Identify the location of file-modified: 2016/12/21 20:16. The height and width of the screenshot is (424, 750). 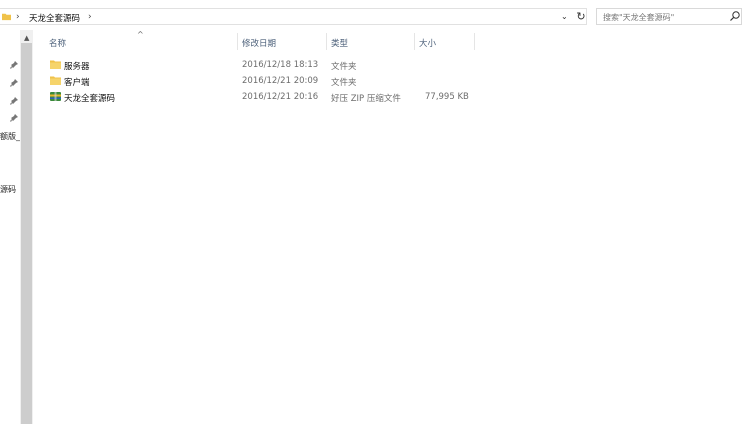
(280, 97).